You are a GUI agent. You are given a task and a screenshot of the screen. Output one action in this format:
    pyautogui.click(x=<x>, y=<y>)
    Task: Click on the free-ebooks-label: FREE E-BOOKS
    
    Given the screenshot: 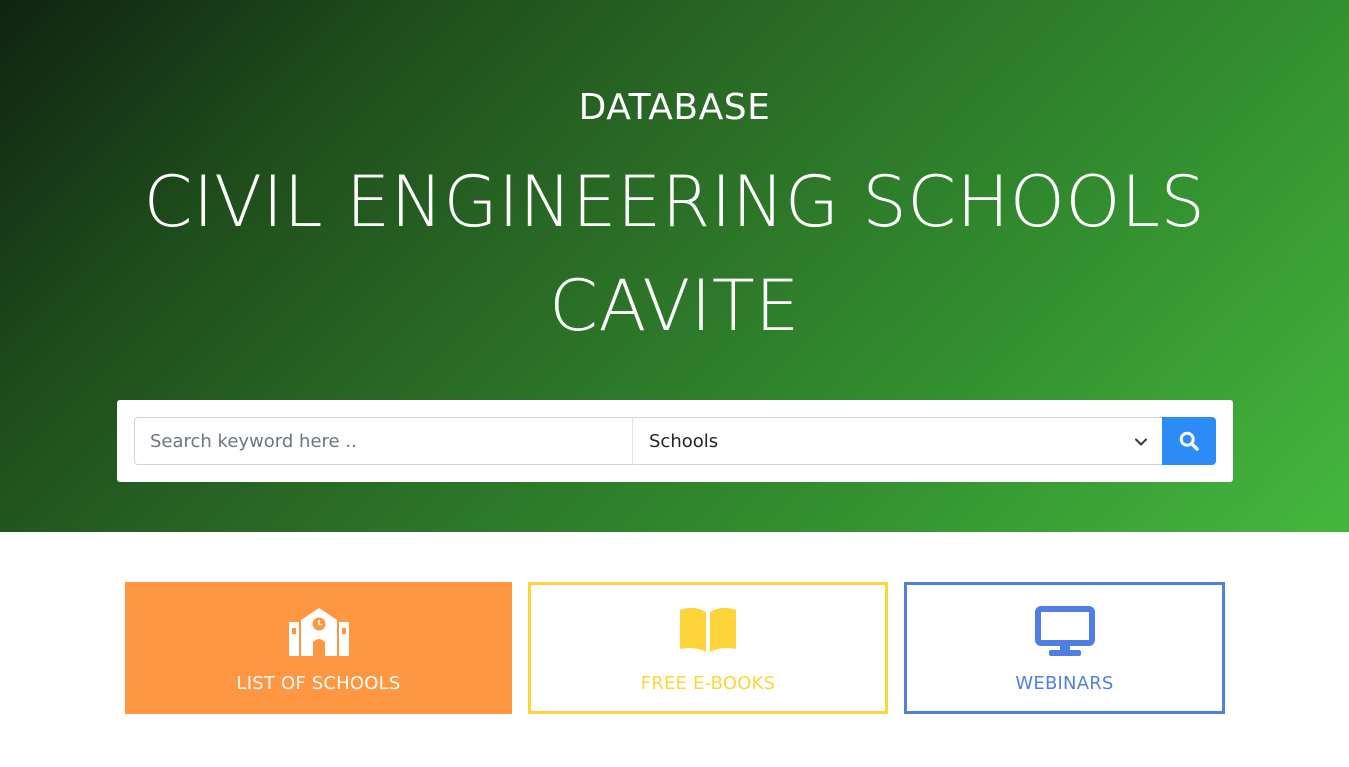 What is the action you would take?
    pyautogui.click(x=708, y=683)
    